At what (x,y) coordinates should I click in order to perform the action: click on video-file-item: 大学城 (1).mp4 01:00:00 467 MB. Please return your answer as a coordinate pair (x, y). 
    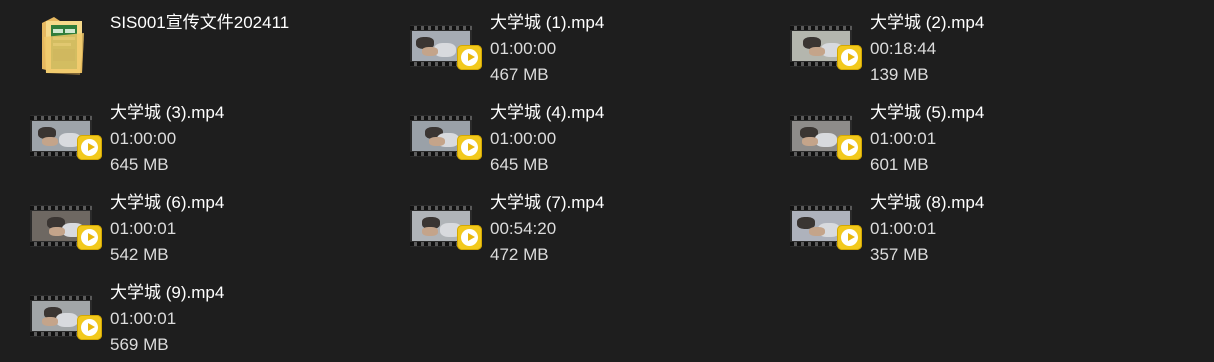
    Looking at the image, I should click on (595, 52).